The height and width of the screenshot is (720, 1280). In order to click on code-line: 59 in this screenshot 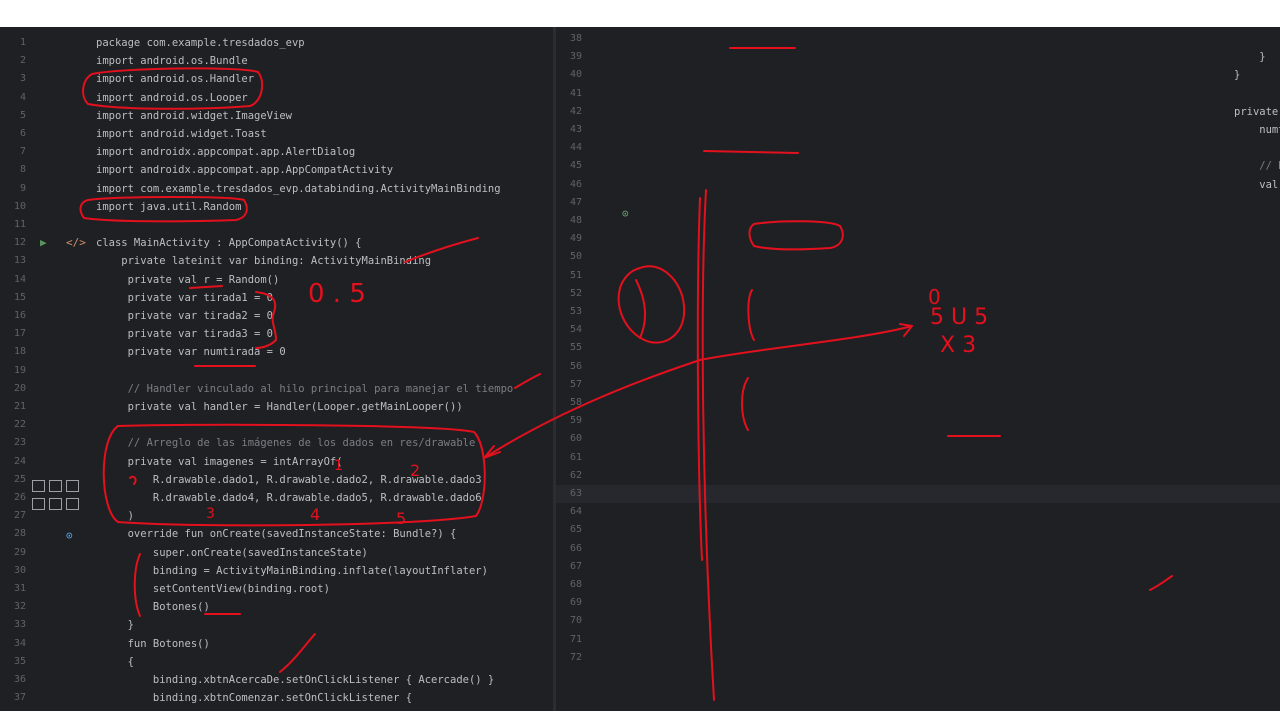, I will do `click(918, 421)`.